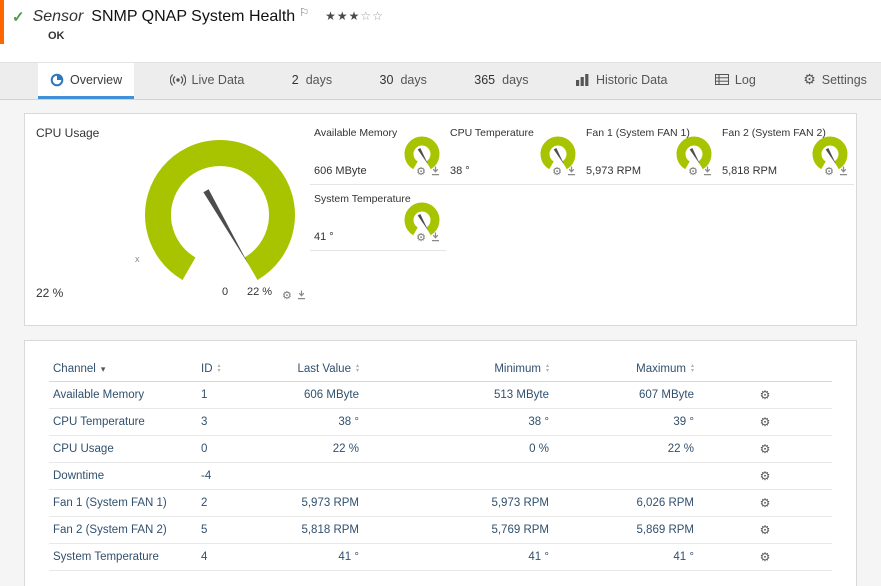 The height and width of the screenshot is (586, 881). What do you see at coordinates (58, 16) in the screenshot?
I see `object-kind-label: Sensor` at bounding box center [58, 16].